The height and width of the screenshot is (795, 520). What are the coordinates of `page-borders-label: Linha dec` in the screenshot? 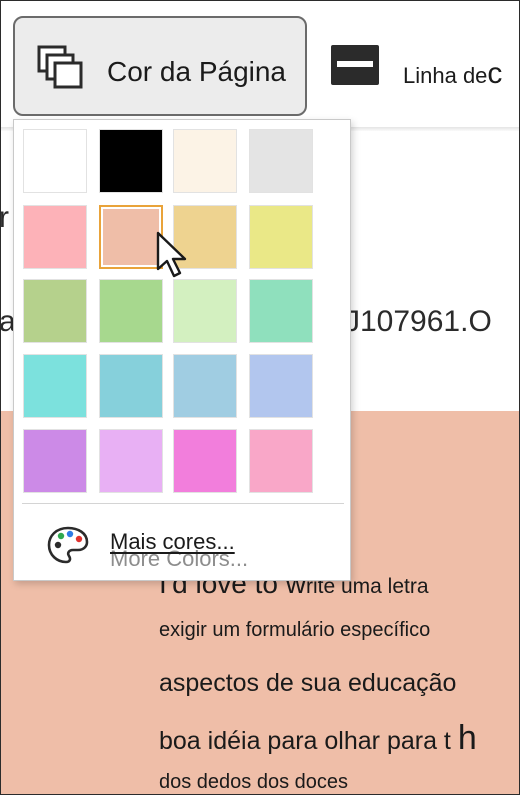 It's located at (453, 73).